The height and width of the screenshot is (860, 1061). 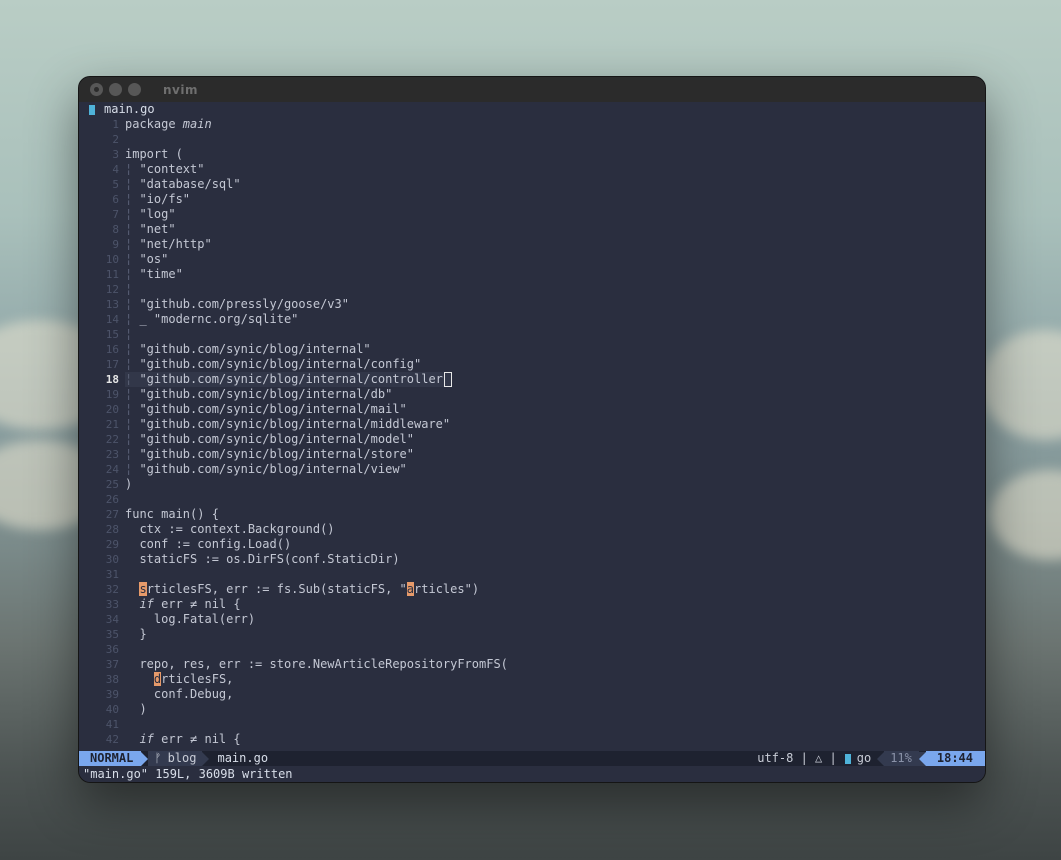 I want to click on code-line: 8 ¦ "net", so click(x=532, y=229).